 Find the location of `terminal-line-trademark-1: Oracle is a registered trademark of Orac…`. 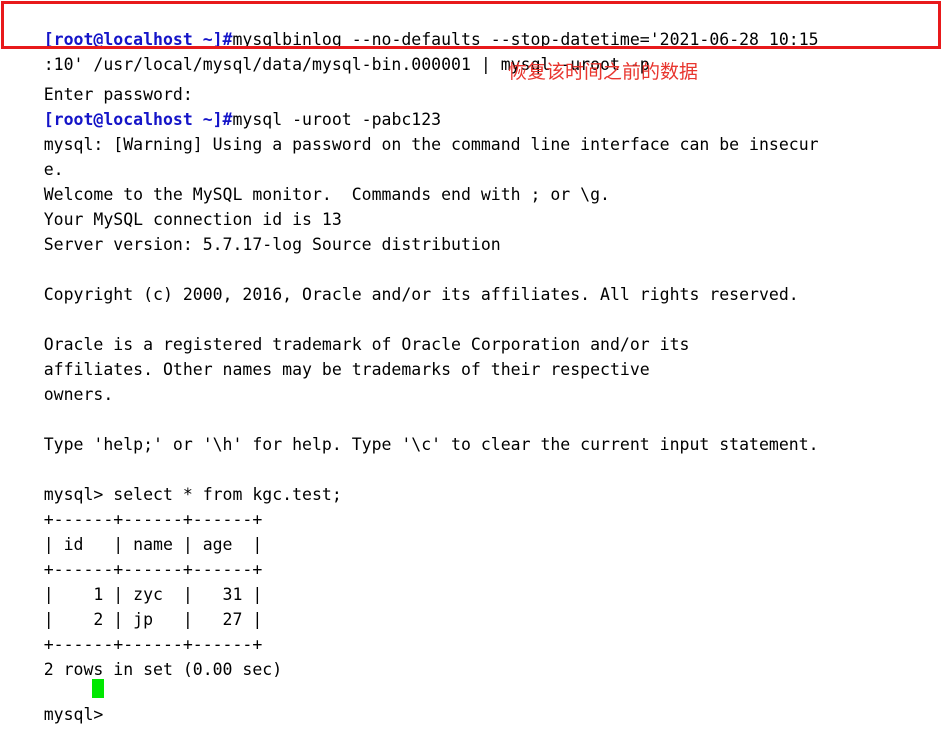

terminal-line-trademark-1: Oracle is a registered trademark of Orac… is located at coordinates (347, 330).